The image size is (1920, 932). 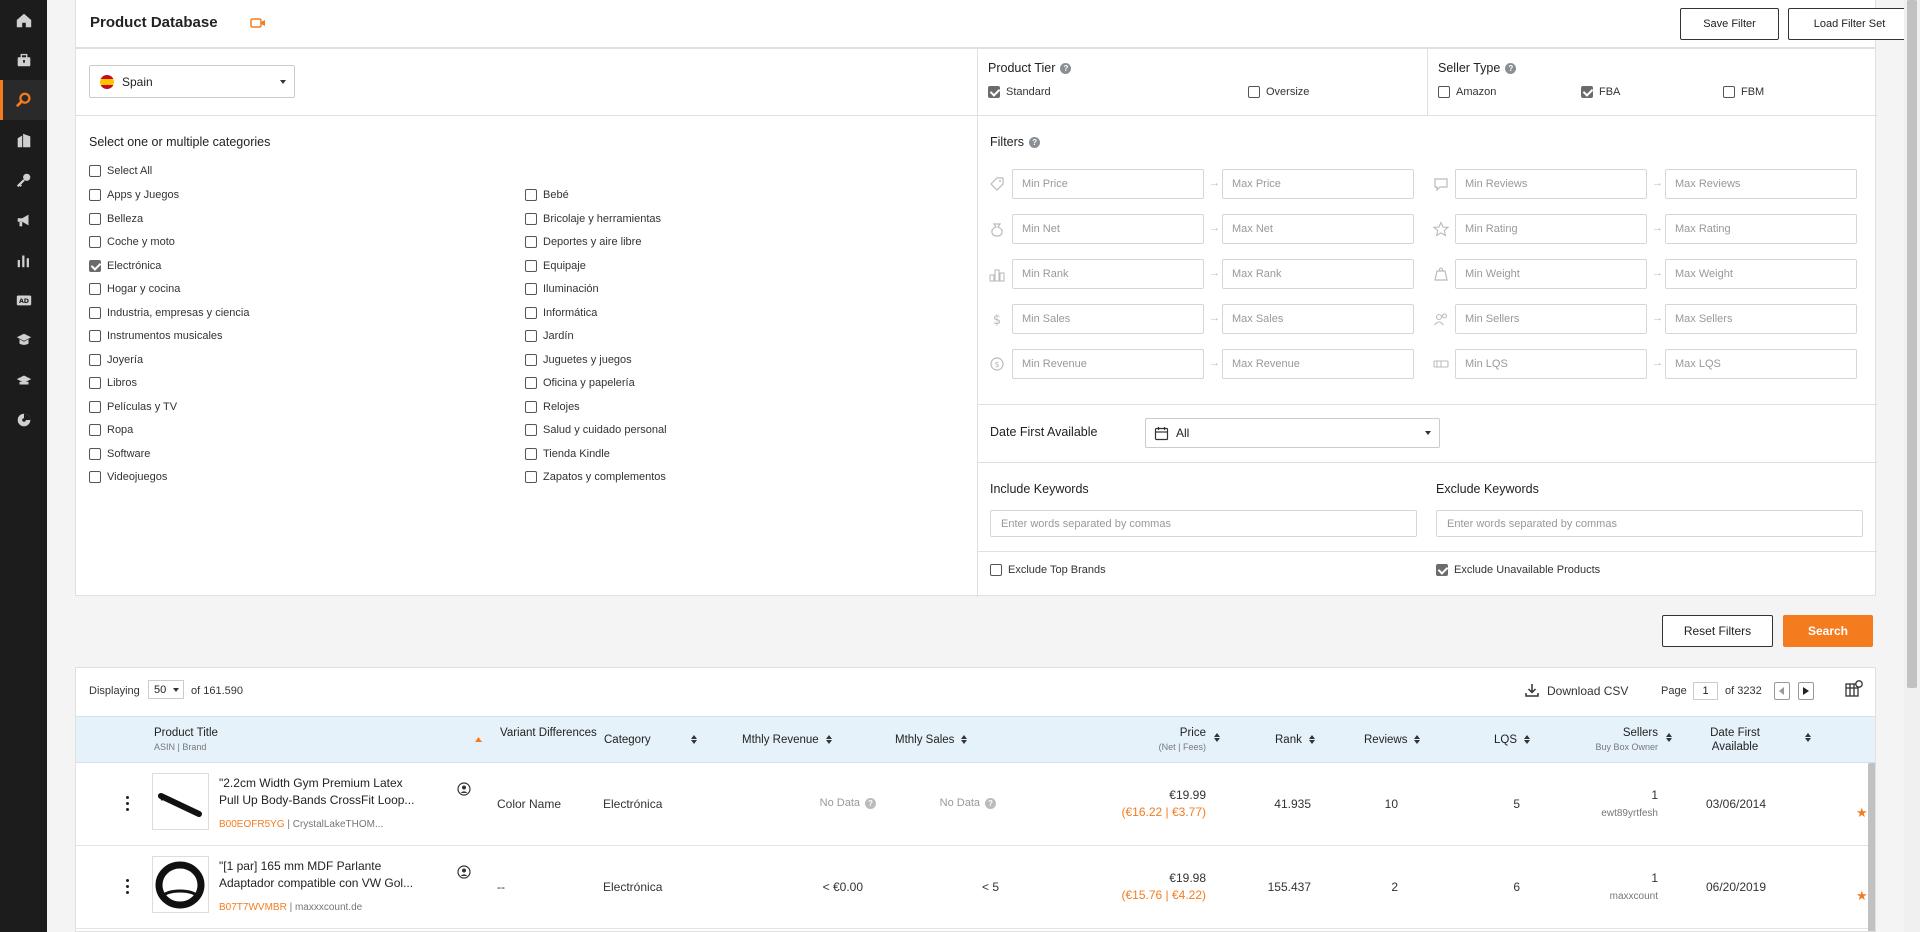 What do you see at coordinates (23, 180) in the screenshot?
I see `nav-keywords` at bounding box center [23, 180].